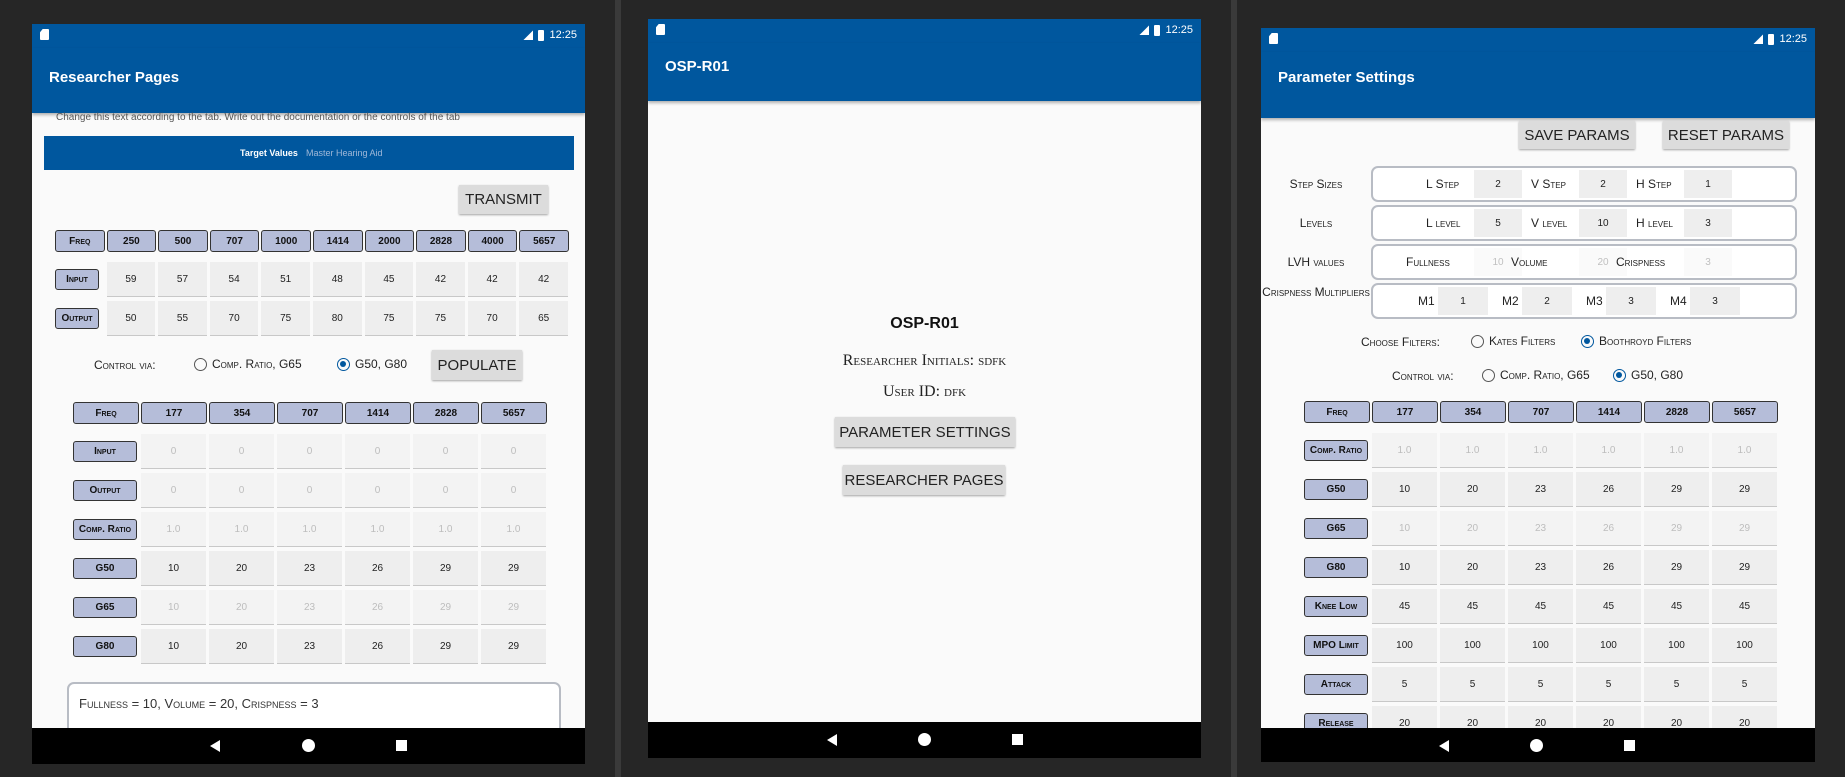  What do you see at coordinates (182, 279) in the screenshot?
I see `table-cell: 57` at bounding box center [182, 279].